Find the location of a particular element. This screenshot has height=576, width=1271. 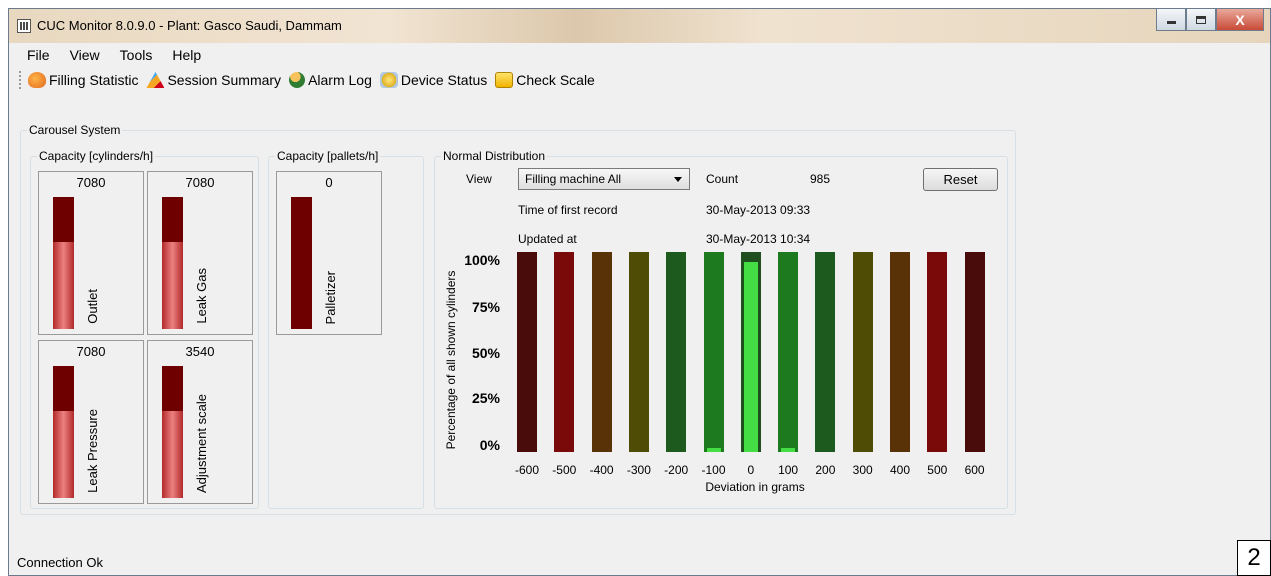

device-status-label: Device Status is located at coordinates (444, 80).